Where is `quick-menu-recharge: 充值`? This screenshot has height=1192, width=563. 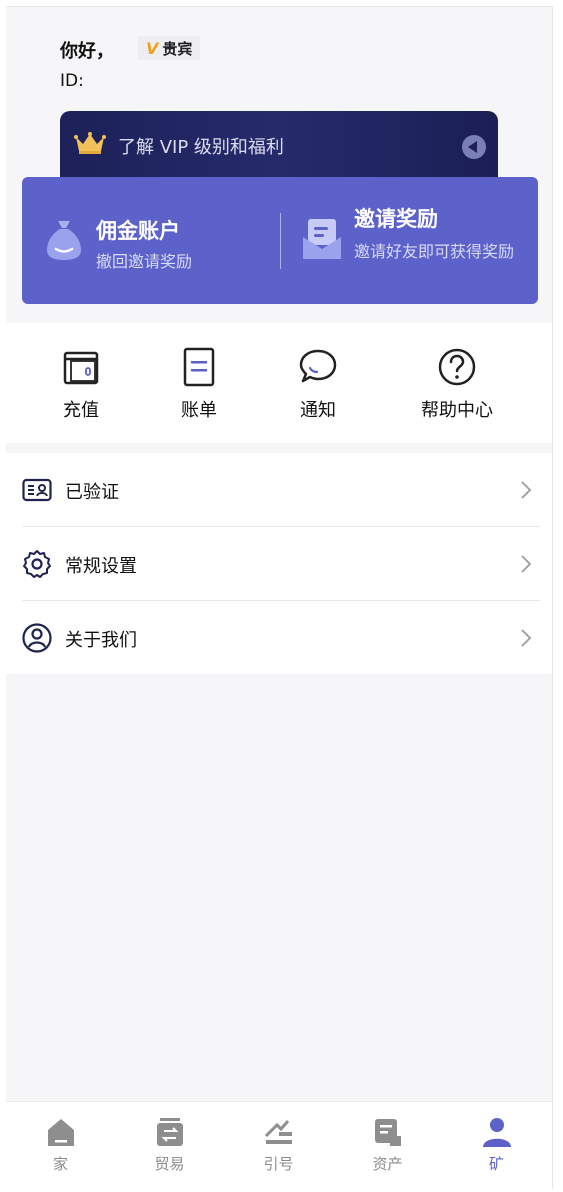
quick-menu-recharge: 充值 is located at coordinates (81, 383).